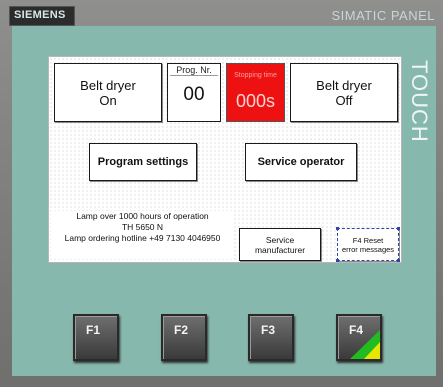 This screenshot has height=387, width=443. What do you see at coordinates (301, 162) in the screenshot?
I see `service-operator-button: Service operator` at bounding box center [301, 162].